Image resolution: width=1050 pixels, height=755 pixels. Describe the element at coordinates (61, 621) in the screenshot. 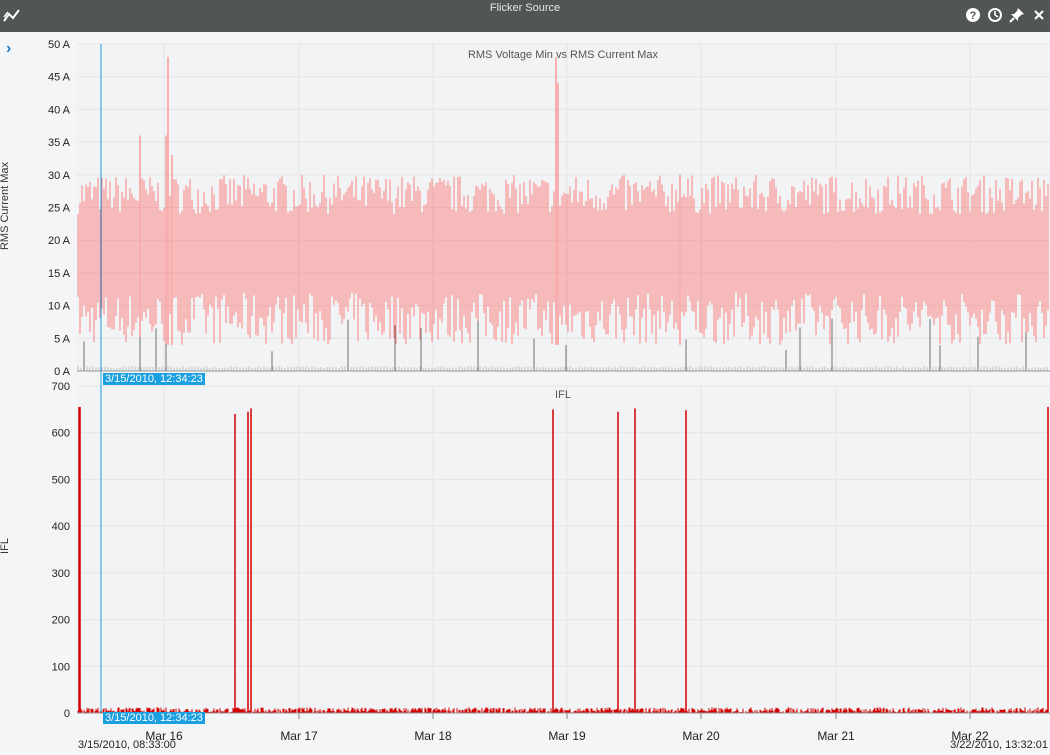

I see `bottom-y-tick-label: 200` at that location.